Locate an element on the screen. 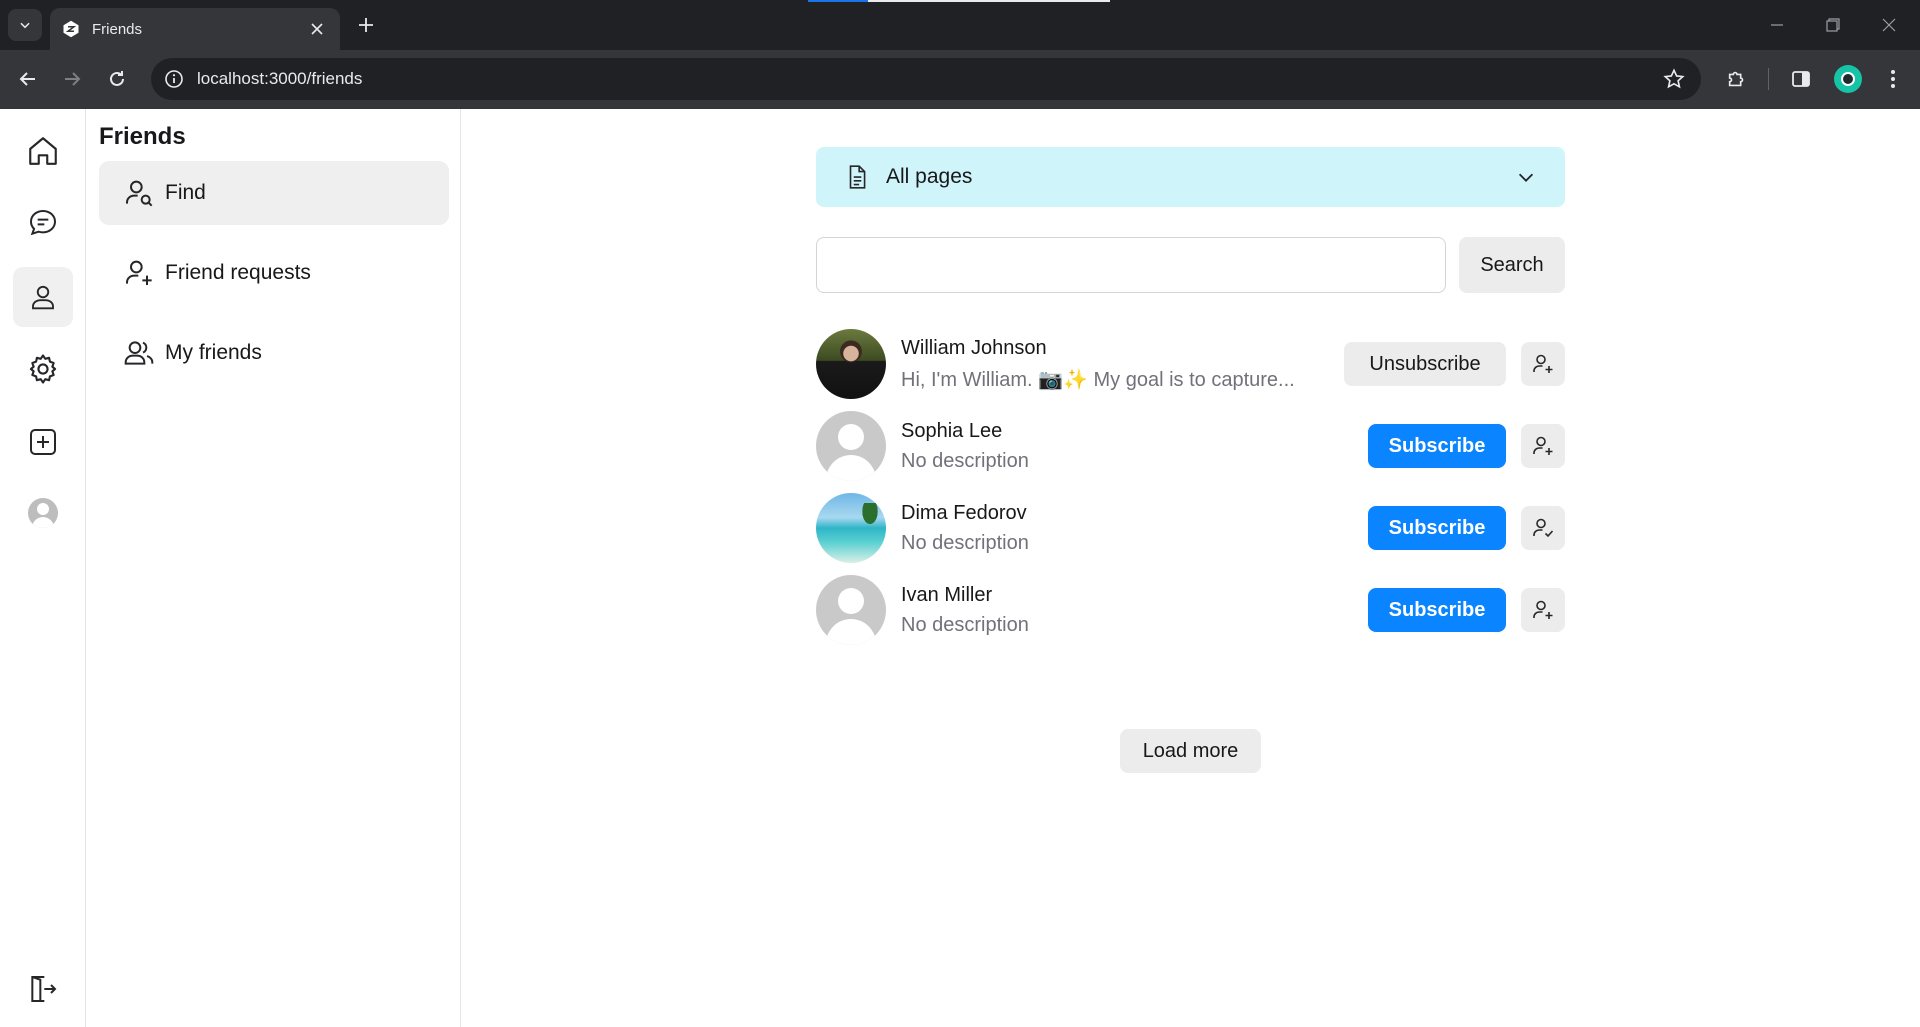  back-button is located at coordinates (28, 79).